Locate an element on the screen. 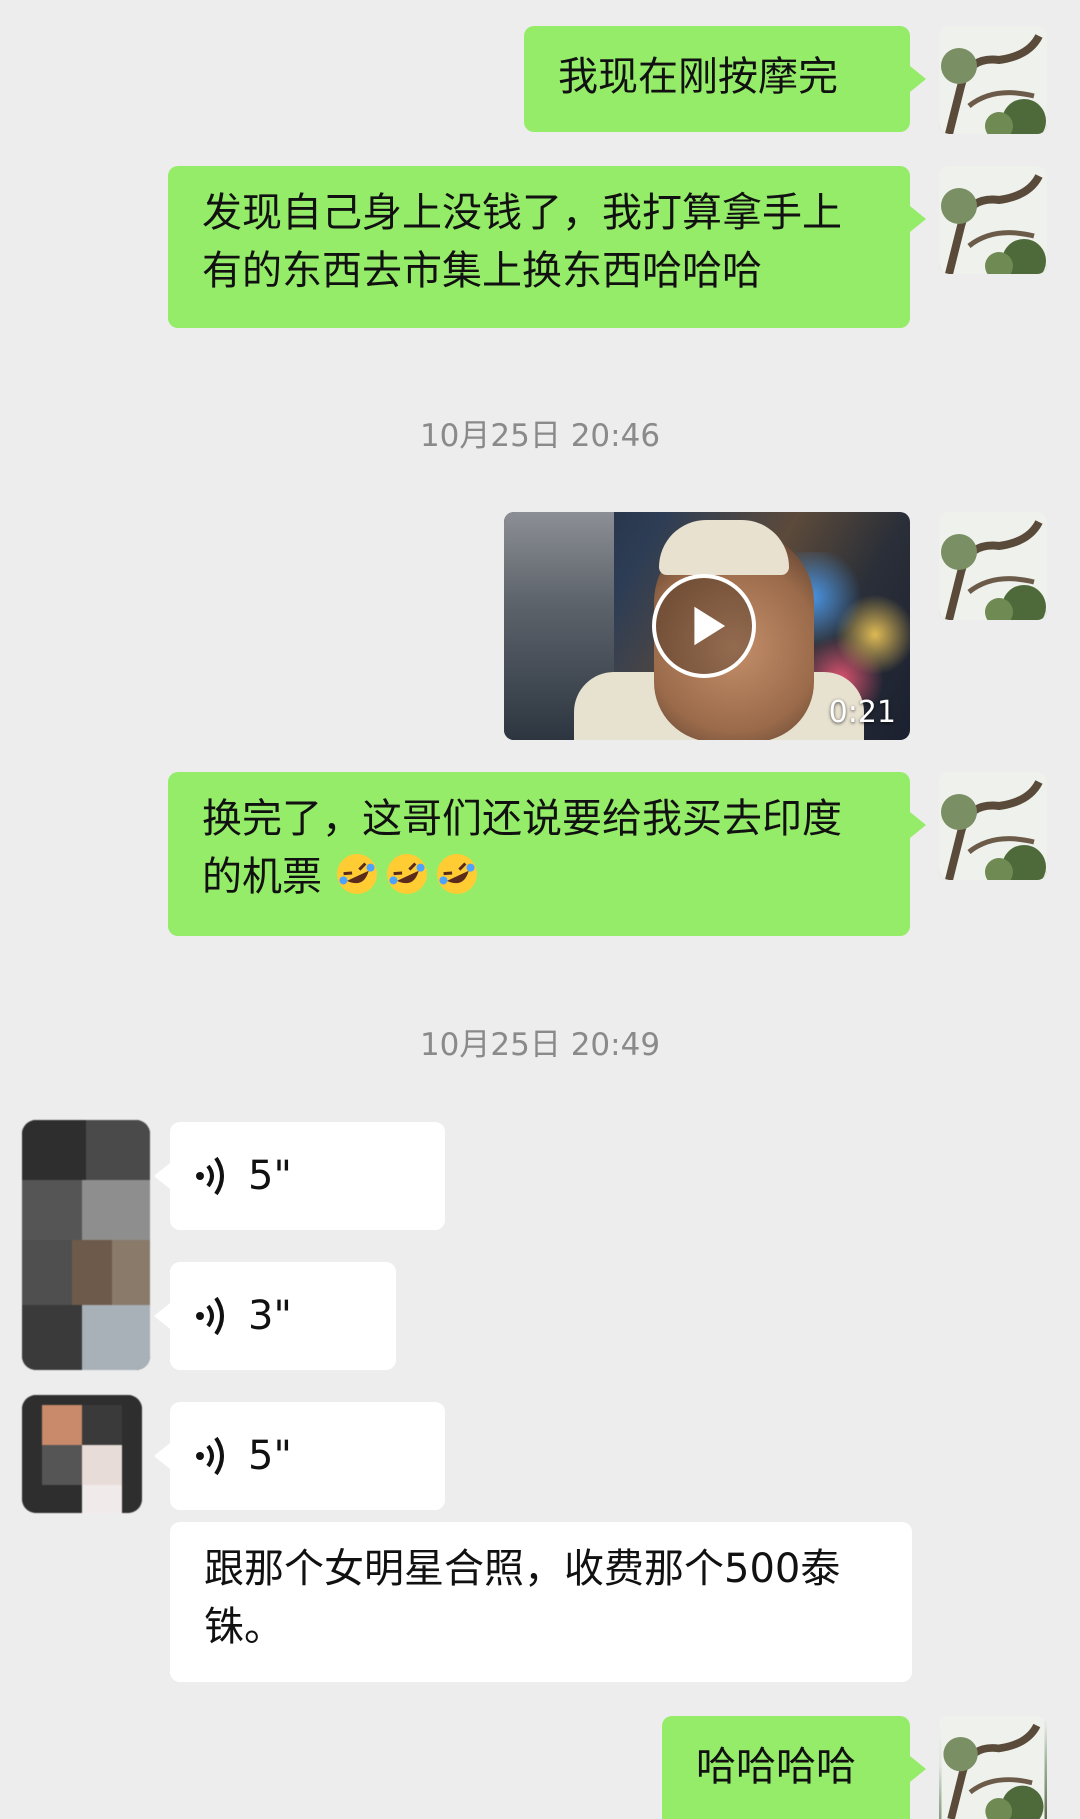  video-thumbnail-cap is located at coordinates (724, 547).